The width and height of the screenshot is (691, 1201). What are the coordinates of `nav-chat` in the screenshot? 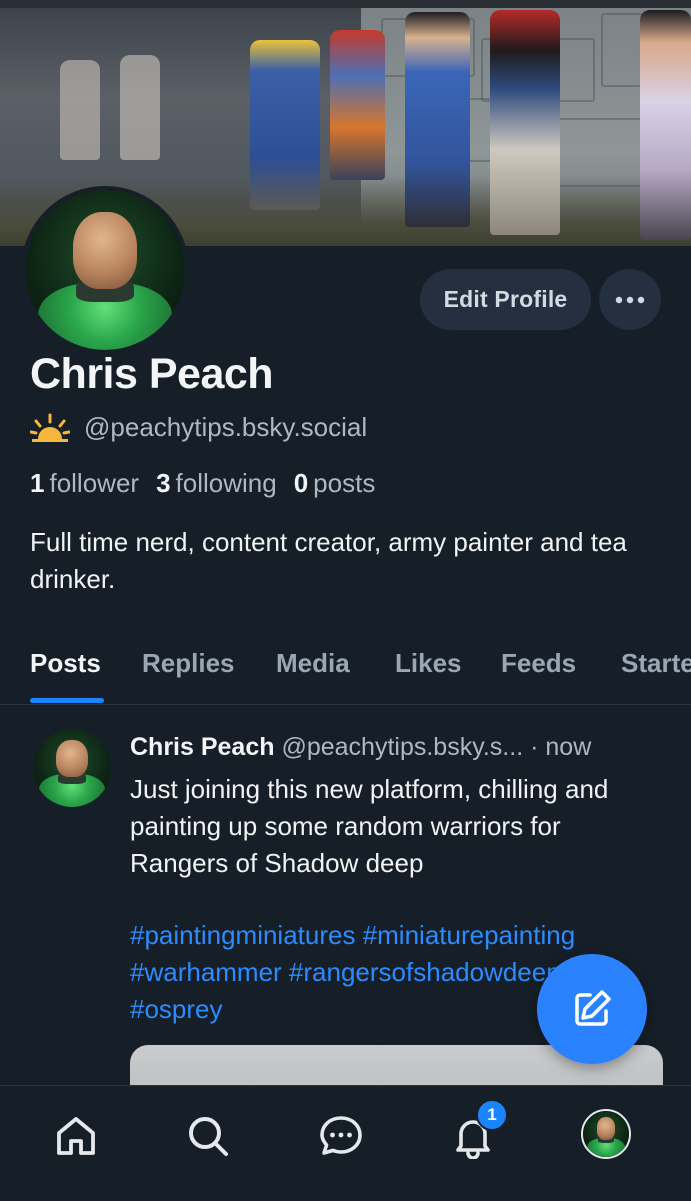 It's located at (341, 1136).